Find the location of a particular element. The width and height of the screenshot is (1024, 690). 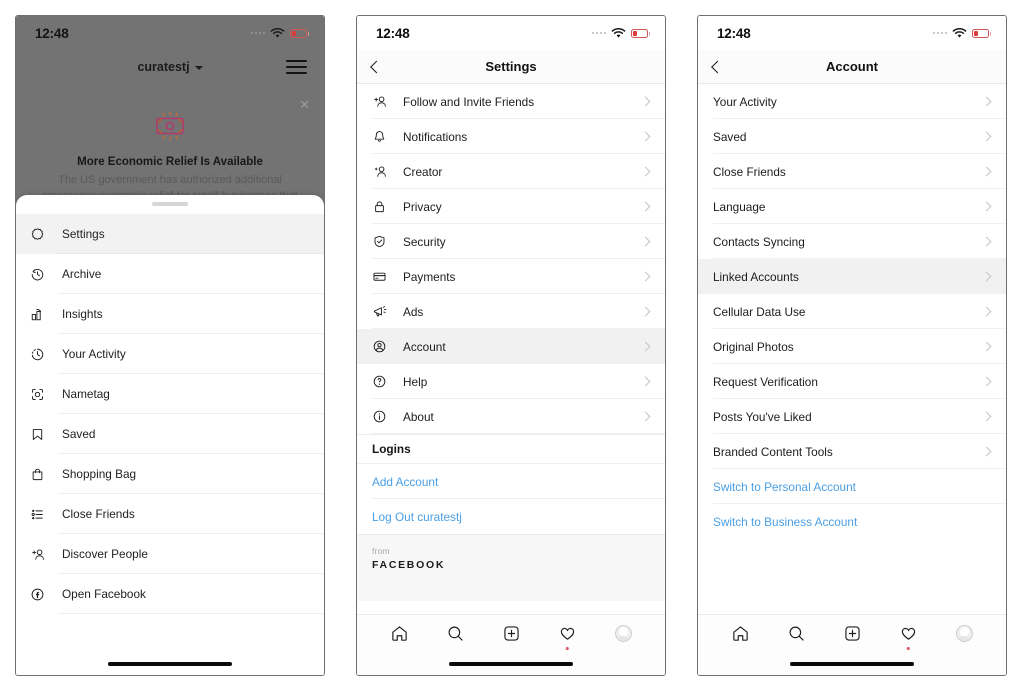

facebook-wordmark: FACEBOOK is located at coordinates (409, 565).